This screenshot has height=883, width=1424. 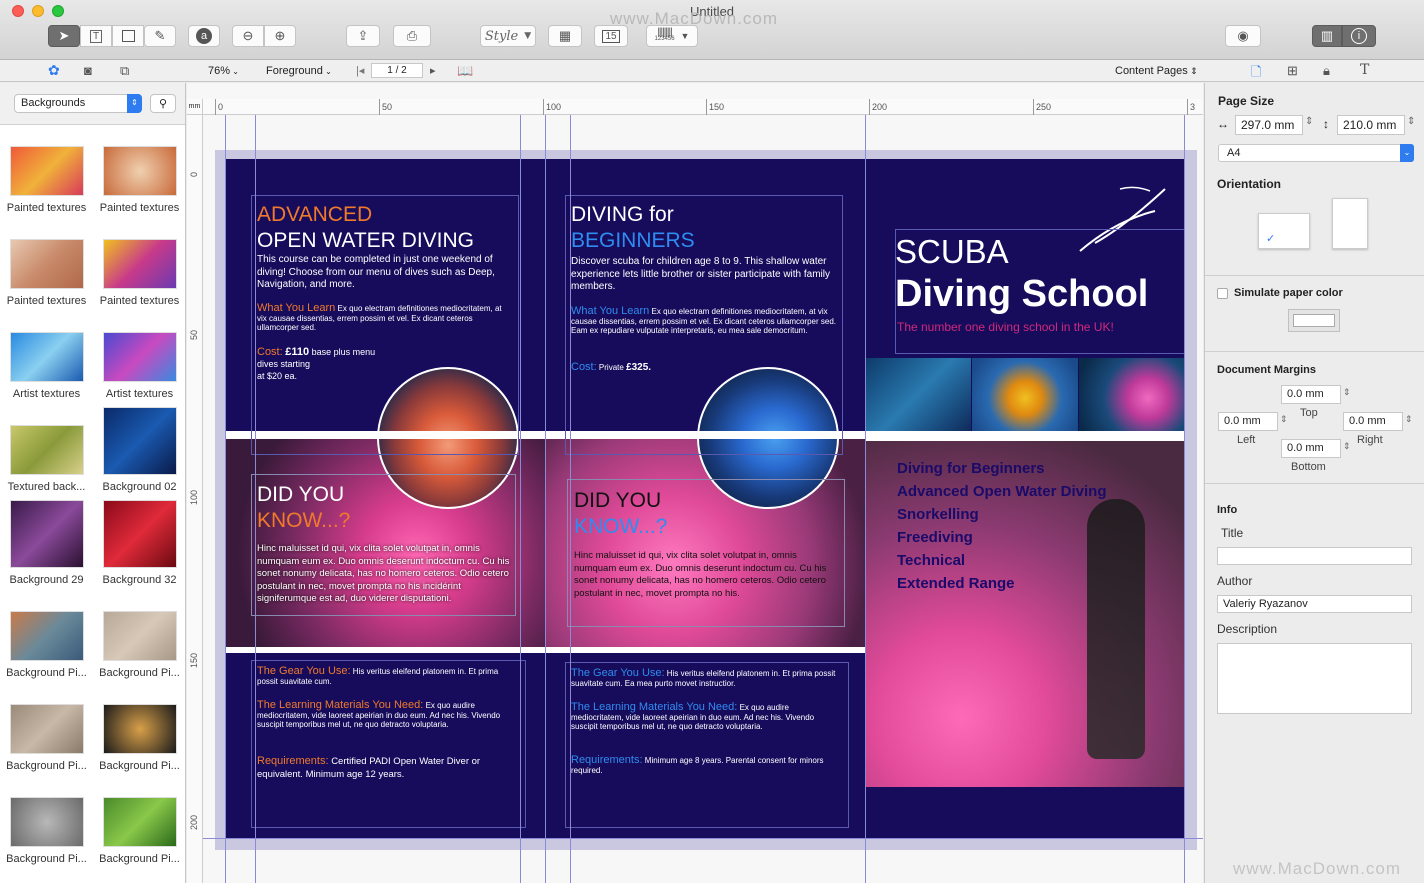 What do you see at coordinates (1234, 153) in the screenshot?
I see `paper-size-value: A4` at bounding box center [1234, 153].